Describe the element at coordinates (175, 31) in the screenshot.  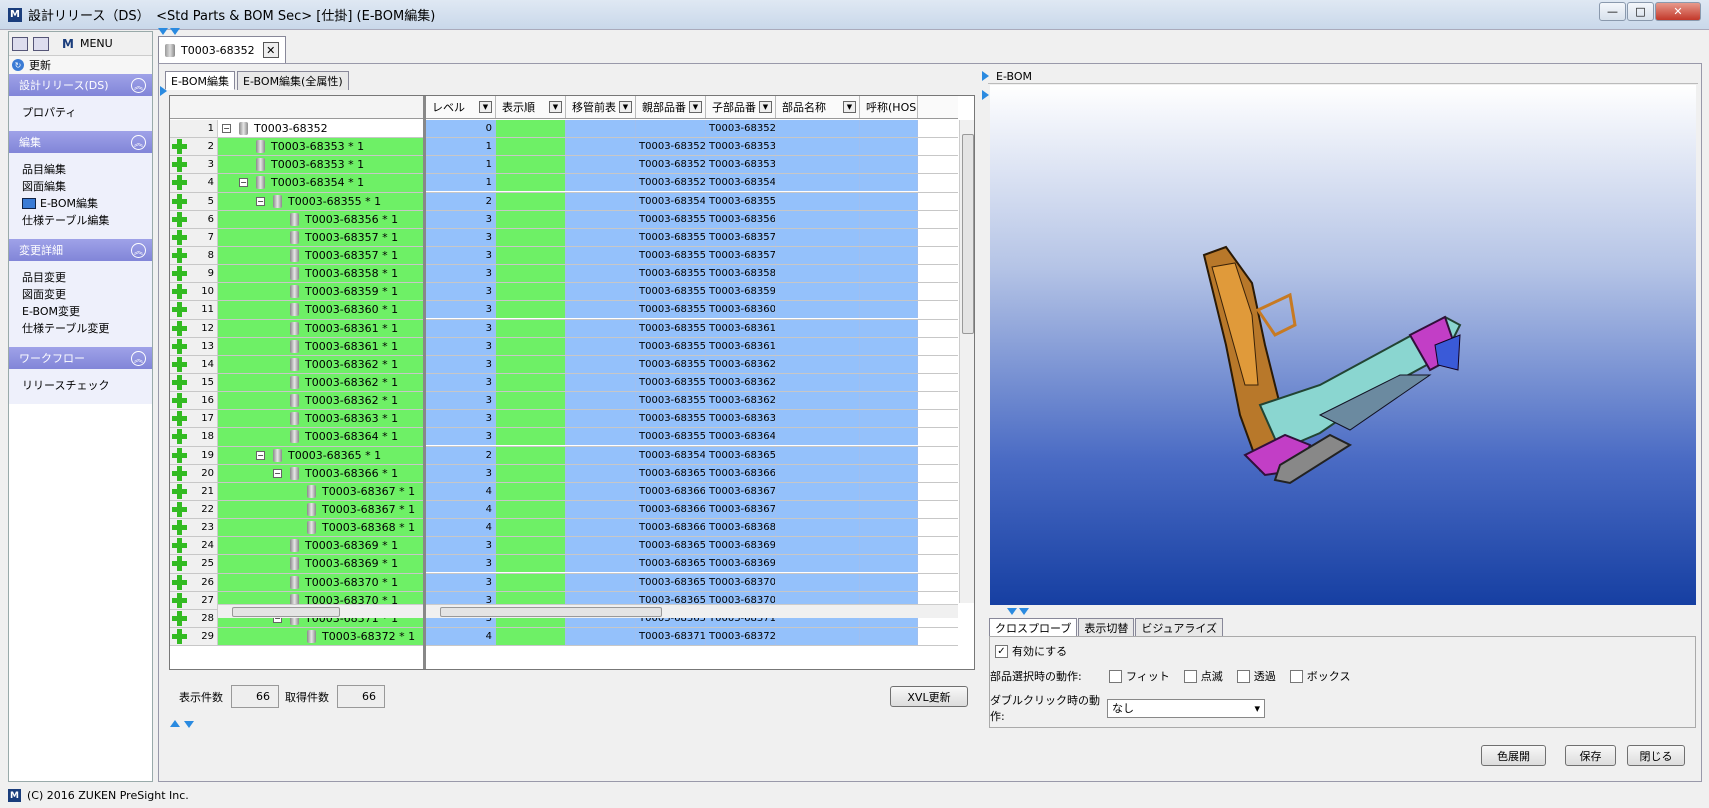
I see `collapse-arrow-icon` at that location.